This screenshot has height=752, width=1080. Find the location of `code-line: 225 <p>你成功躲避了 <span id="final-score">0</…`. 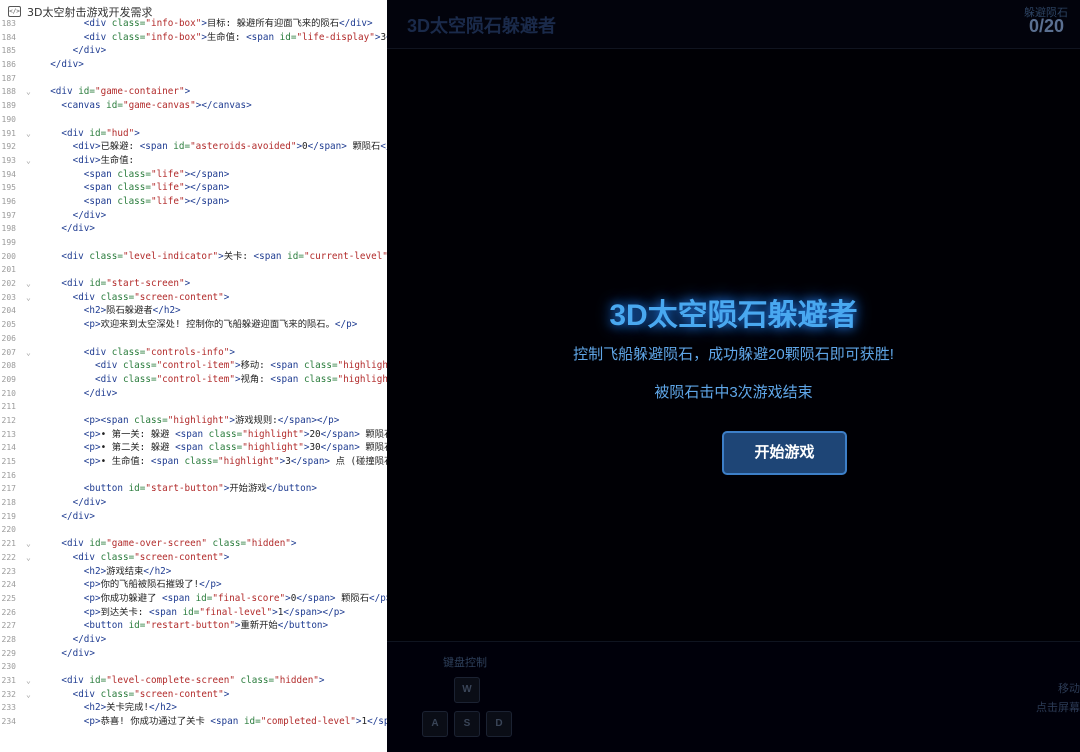

code-line: 225 <p>你成功躲避了 <span id="final-score">0</… is located at coordinates (193, 599).